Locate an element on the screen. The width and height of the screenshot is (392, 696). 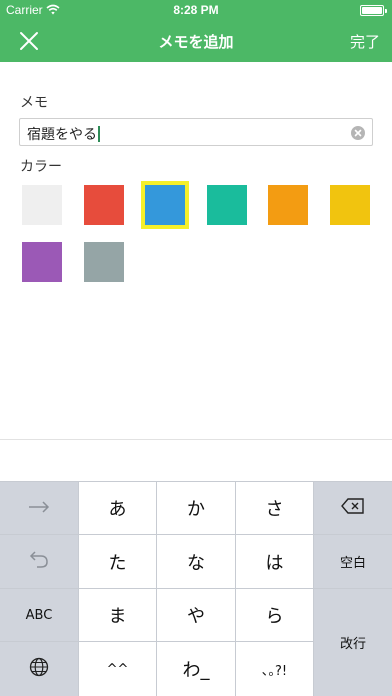
color-swatch-gray is located at coordinates (104, 262).